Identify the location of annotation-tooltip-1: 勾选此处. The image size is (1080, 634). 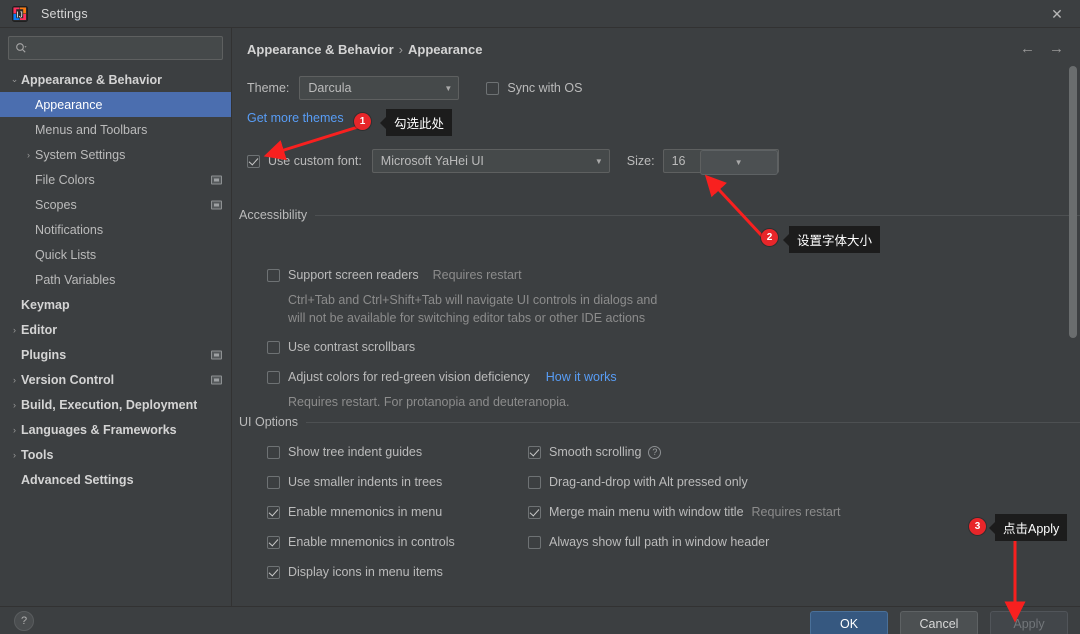
(419, 122).